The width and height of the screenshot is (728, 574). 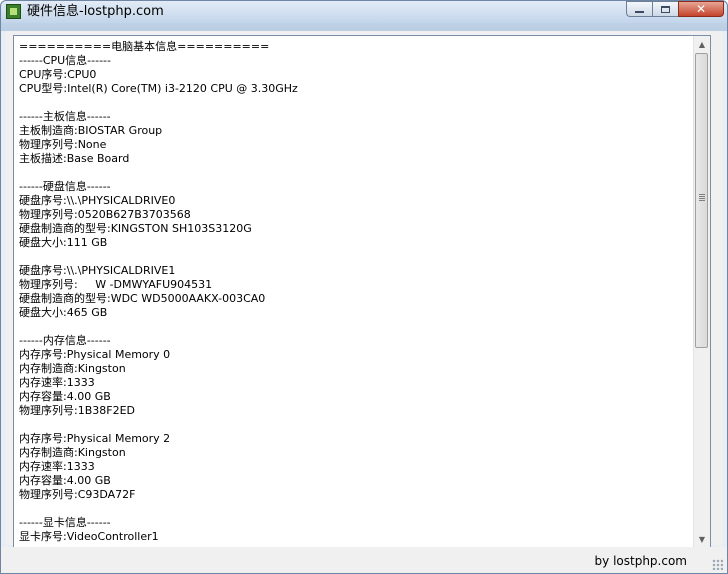 What do you see at coordinates (65, 60) in the screenshot?
I see `info-line: ------CPU信息------` at bounding box center [65, 60].